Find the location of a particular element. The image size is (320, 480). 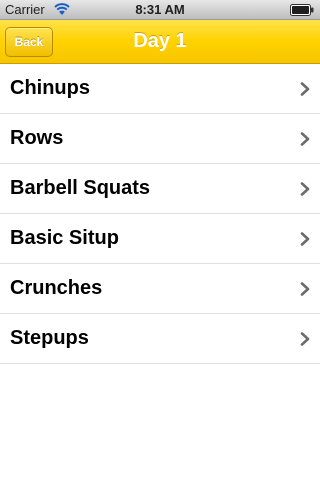

nav-bar: Back Day 1 is located at coordinates (160, 42).